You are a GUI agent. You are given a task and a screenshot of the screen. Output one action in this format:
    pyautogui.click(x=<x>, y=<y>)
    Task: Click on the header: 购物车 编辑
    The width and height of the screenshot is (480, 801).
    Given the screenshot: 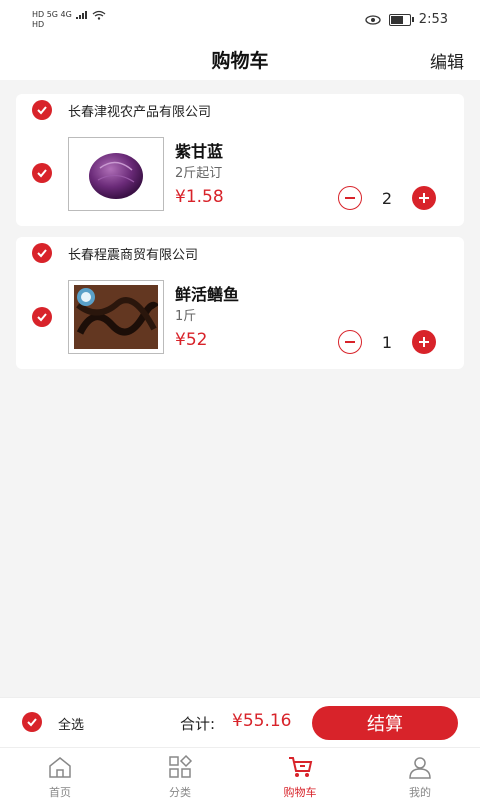 What is the action you would take?
    pyautogui.click(x=240, y=60)
    